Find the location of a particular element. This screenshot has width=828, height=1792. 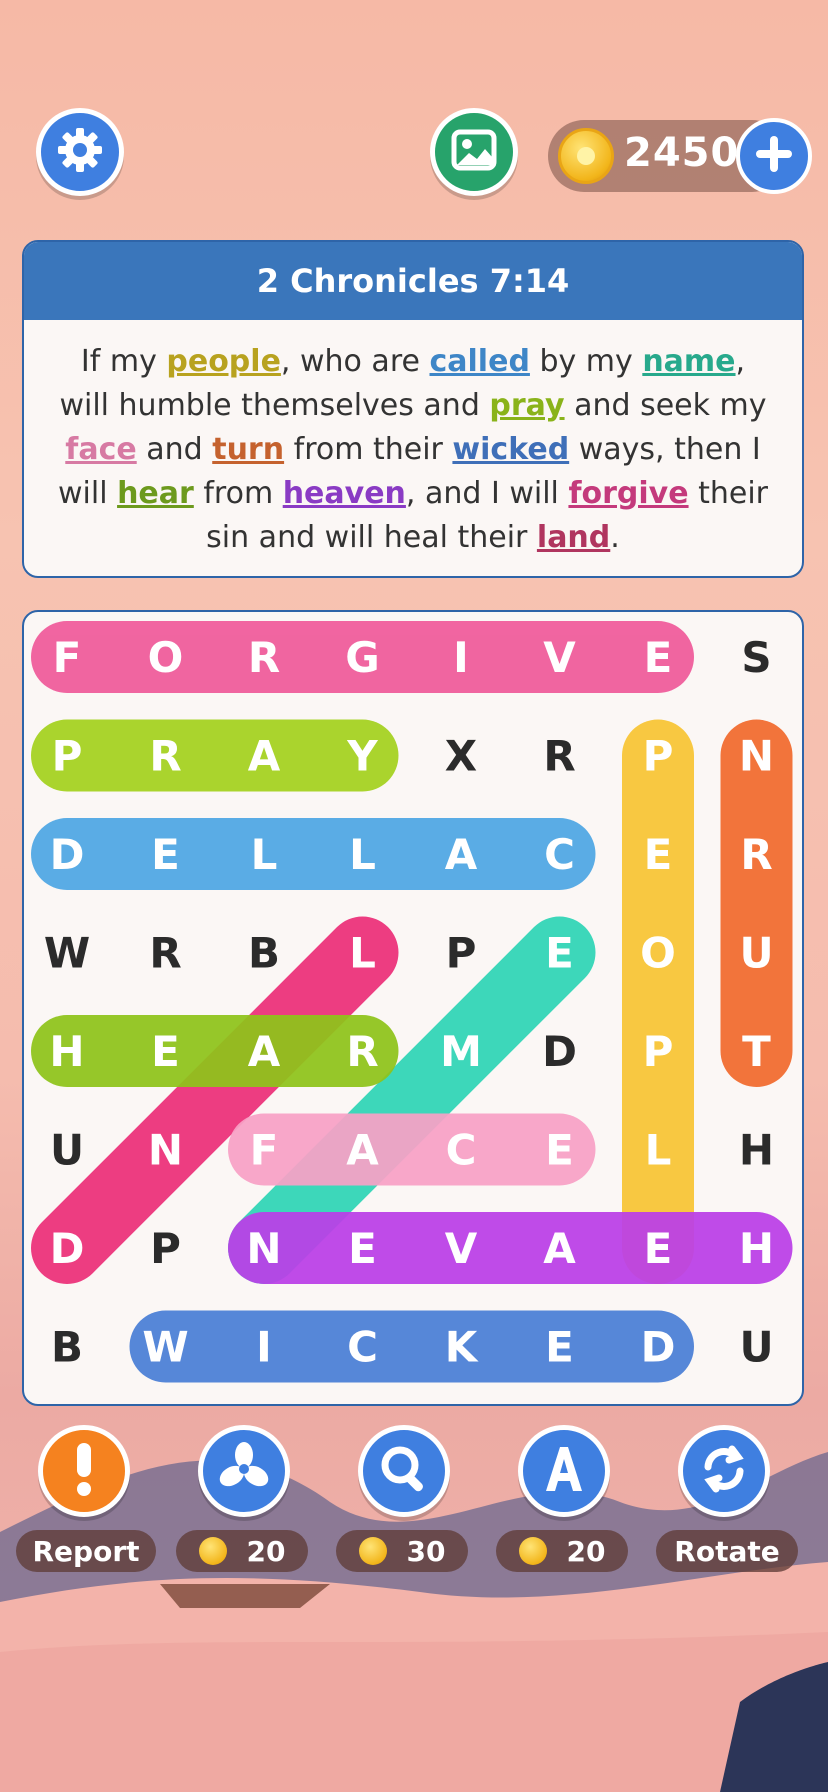

verse-word-turn: turn is located at coordinates (248, 449).